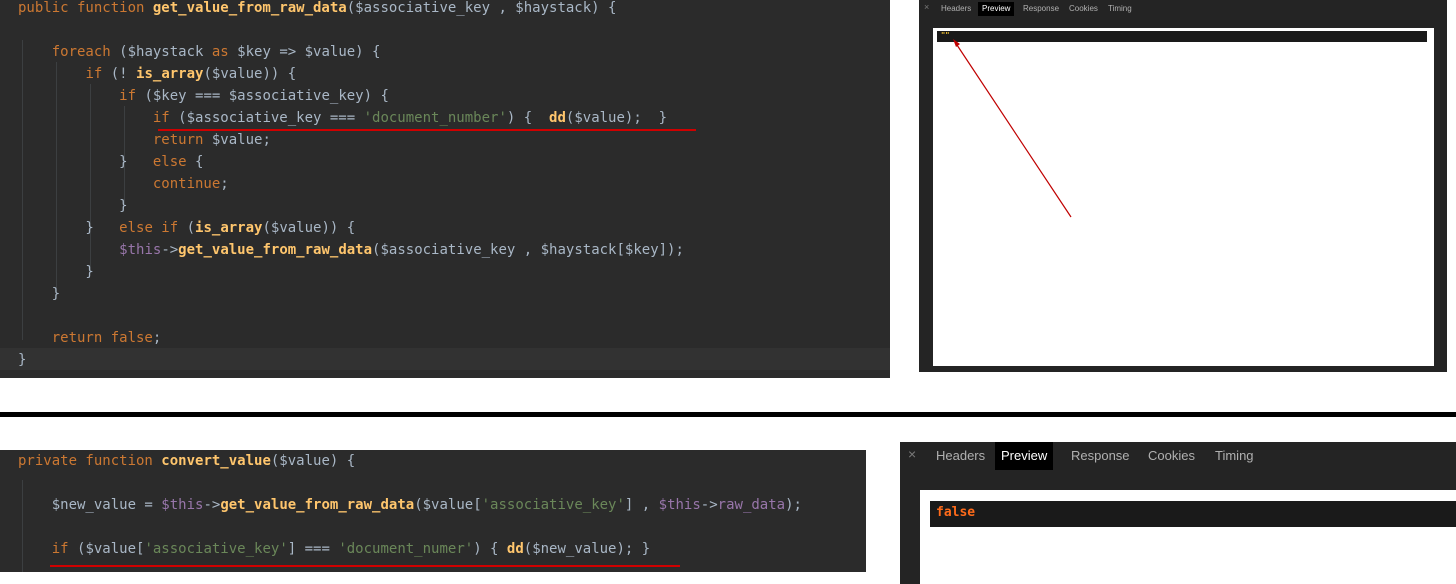 This screenshot has height=584, width=1456. I want to click on code-line: return $value;, so click(144, 140).